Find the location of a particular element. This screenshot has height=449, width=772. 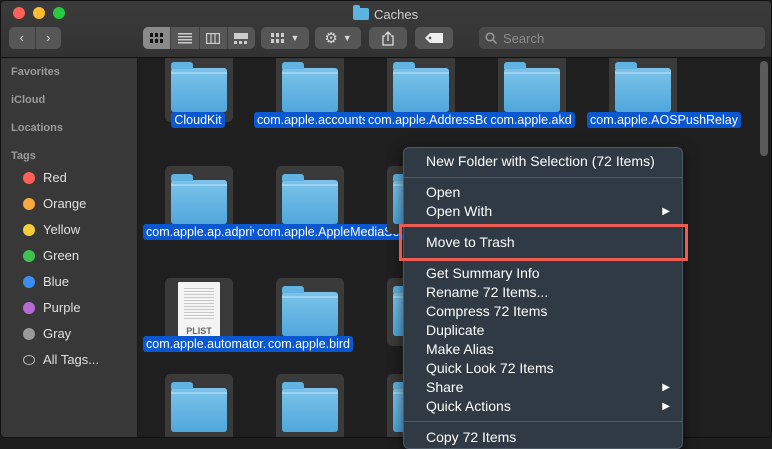

menu-item-label: Share is located at coordinates (445, 387).